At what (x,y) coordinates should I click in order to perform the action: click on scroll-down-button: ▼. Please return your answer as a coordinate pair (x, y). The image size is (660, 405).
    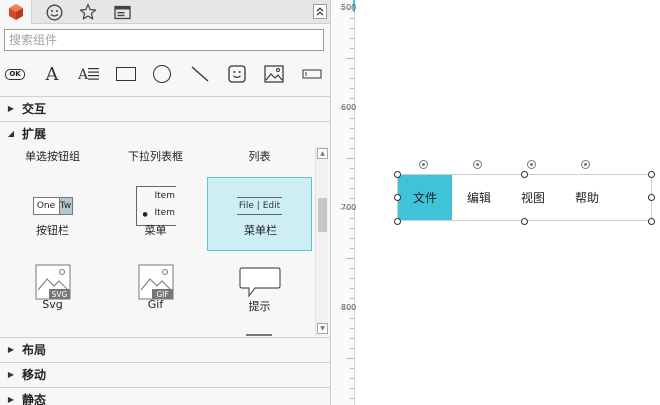
    Looking at the image, I should click on (322, 328).